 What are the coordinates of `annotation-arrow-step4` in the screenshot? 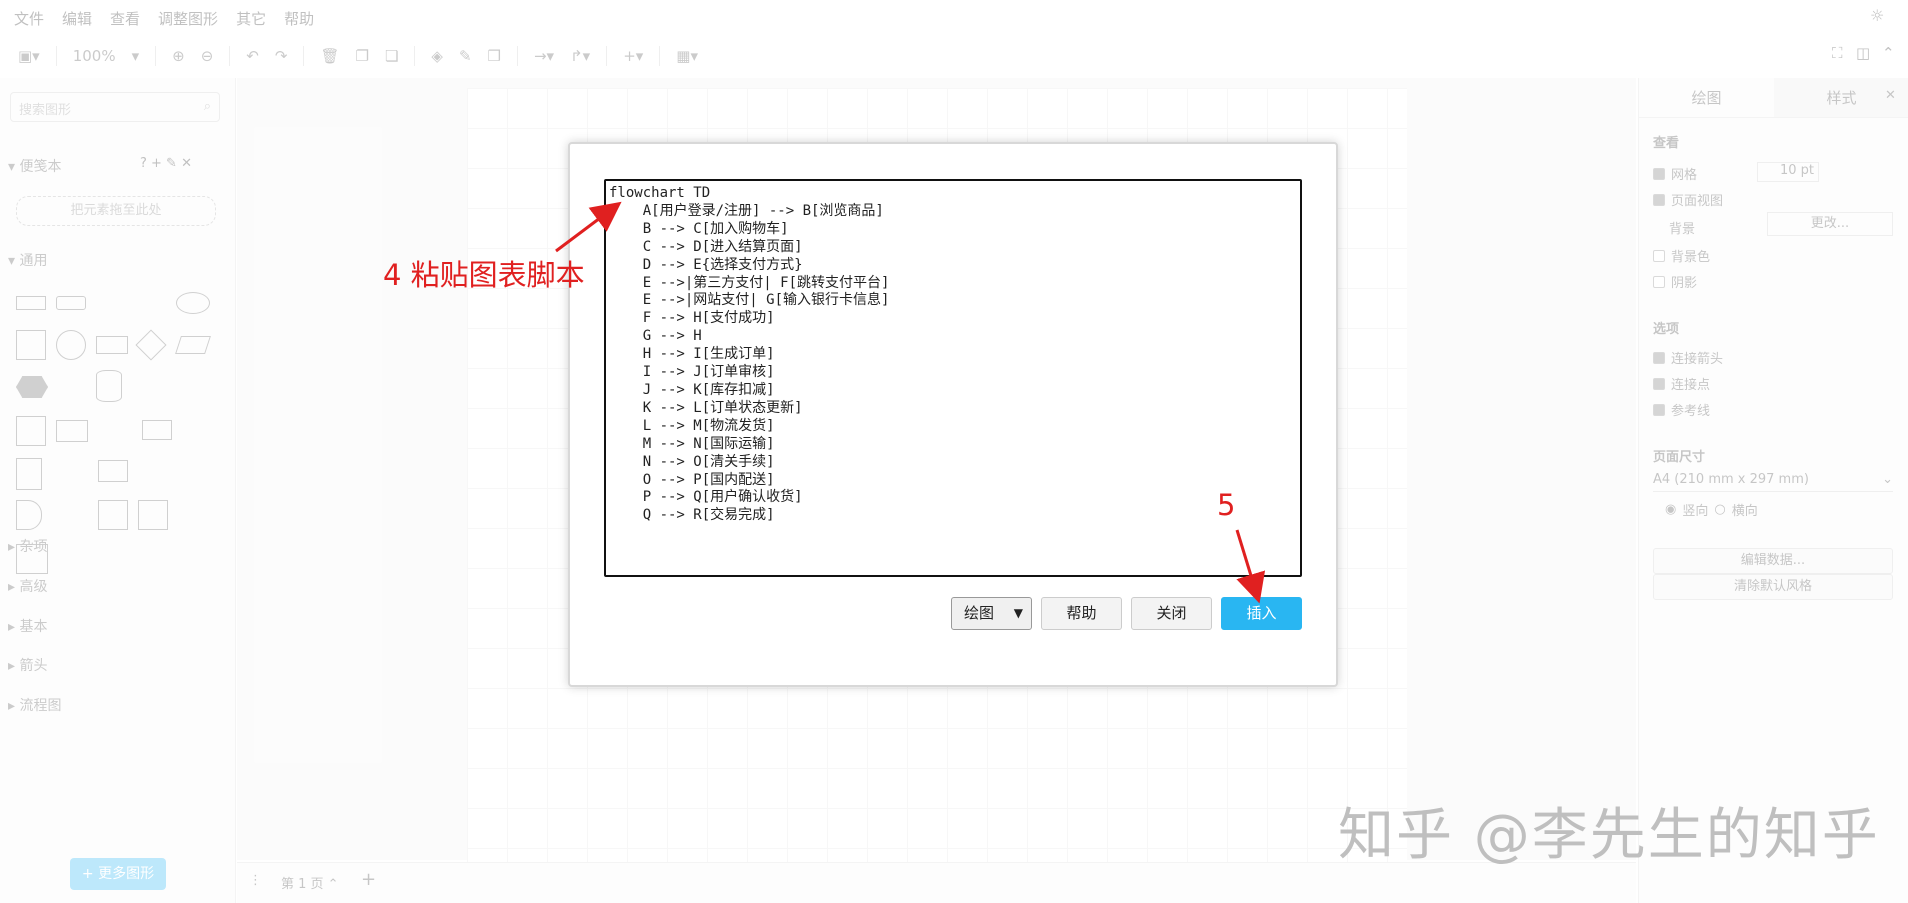 It's located at (588, 227).